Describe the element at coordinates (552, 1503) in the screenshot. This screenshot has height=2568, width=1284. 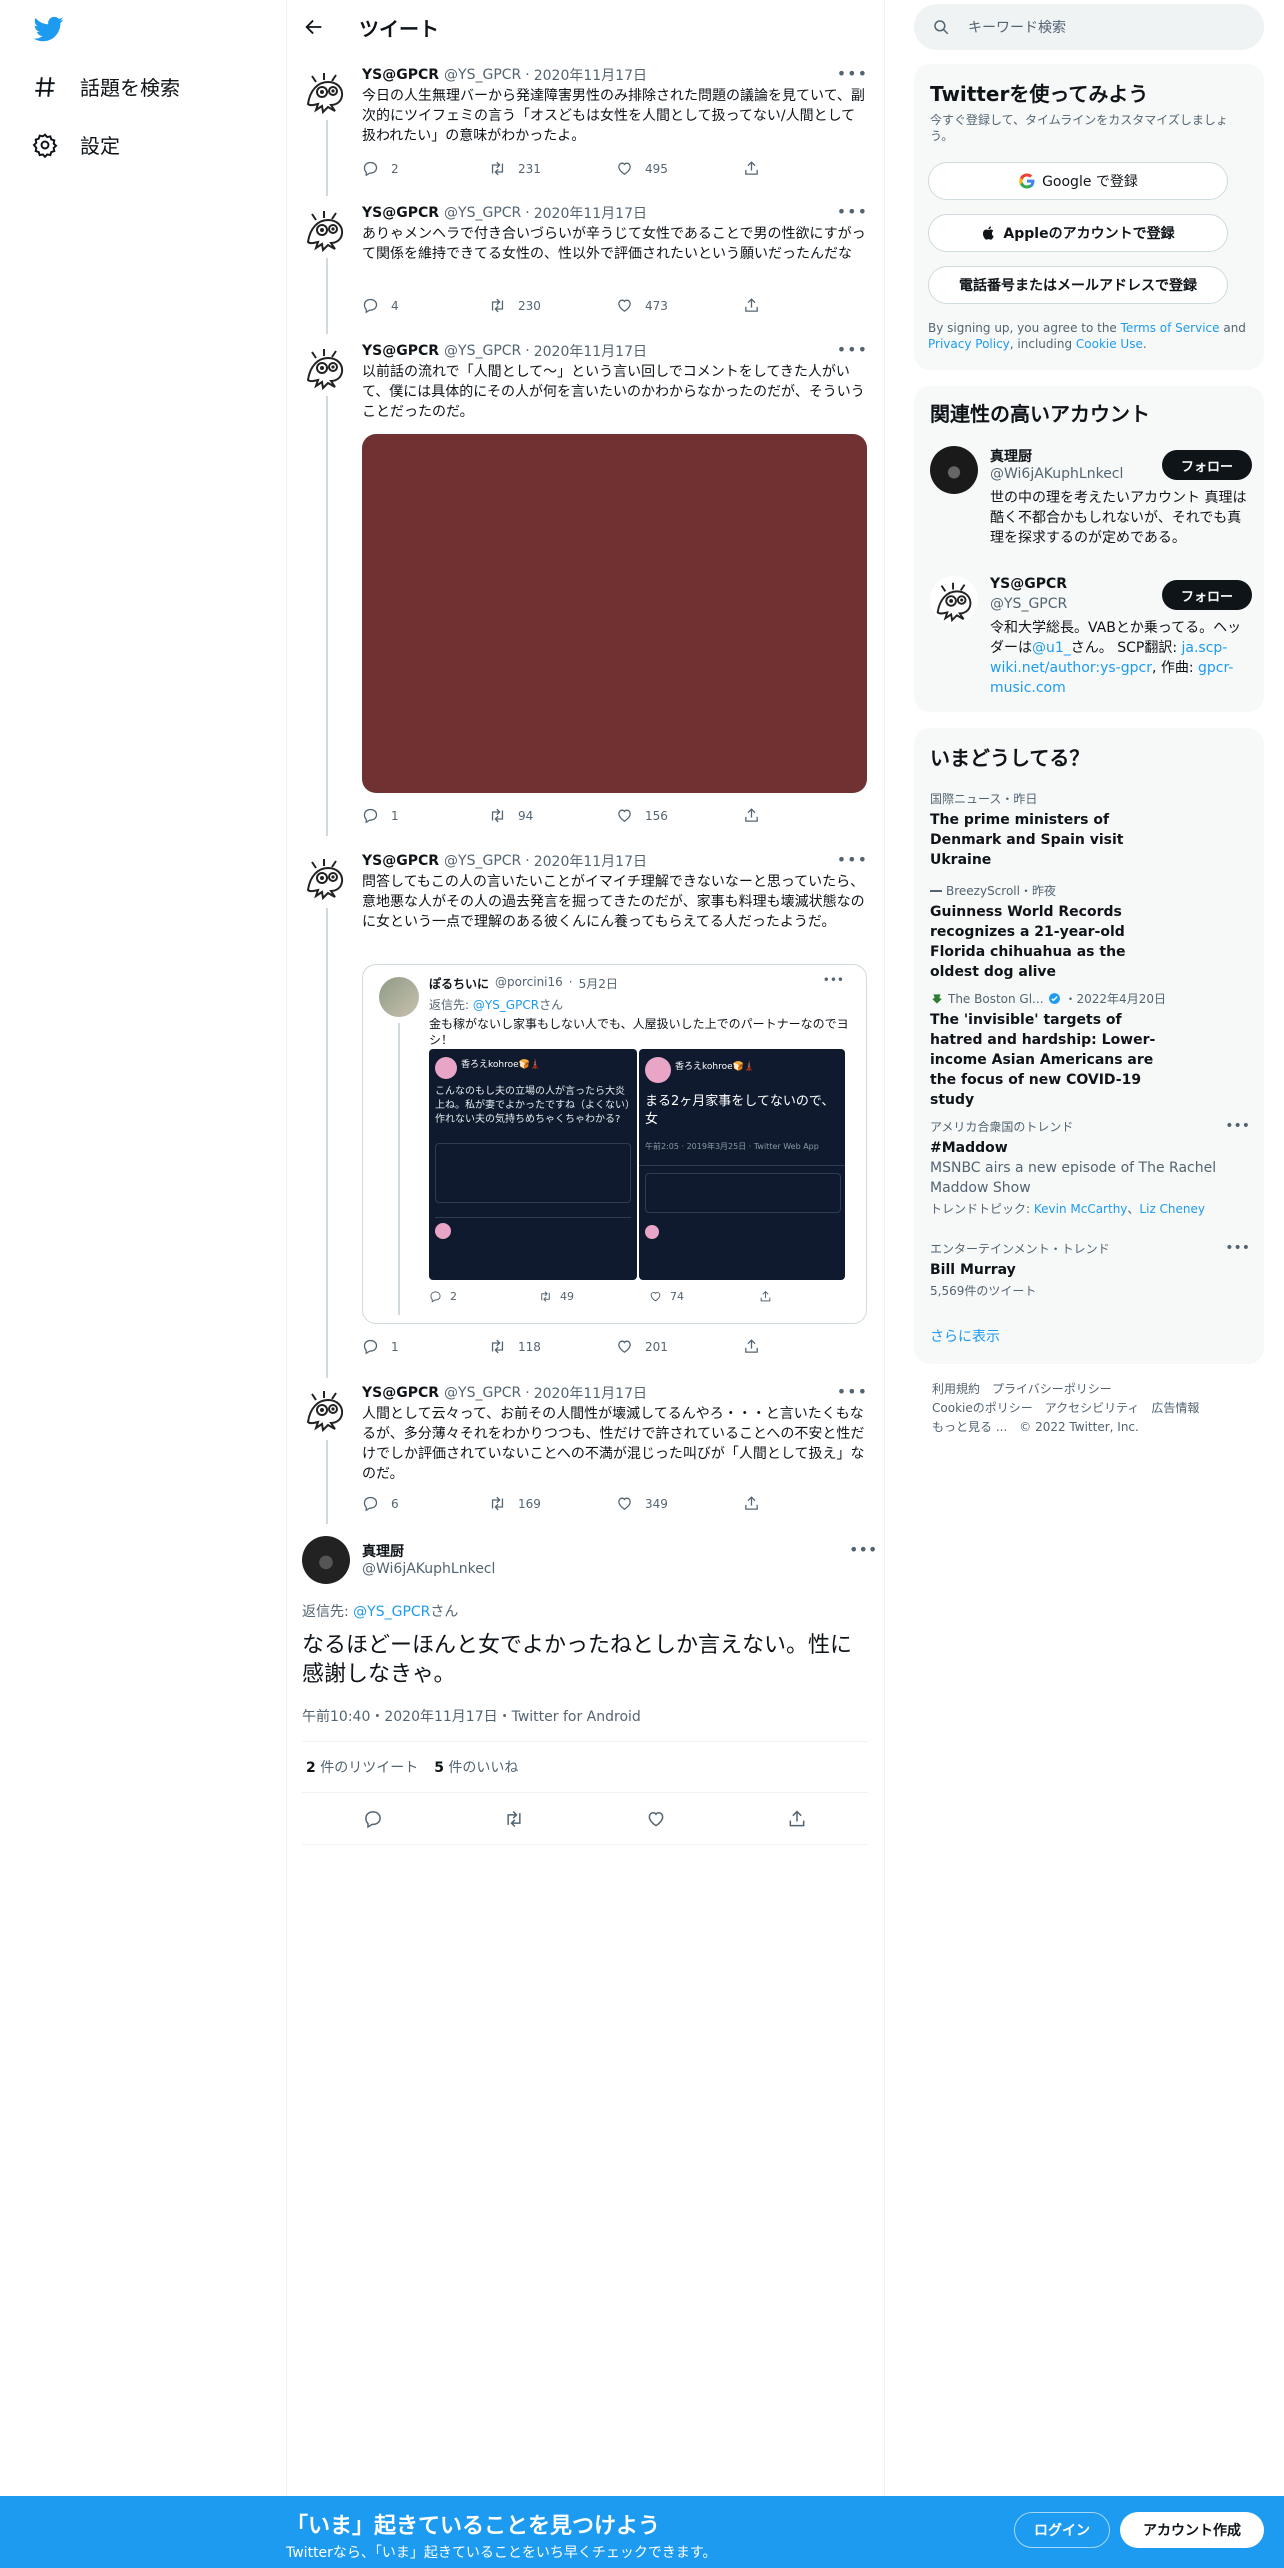
I see `retweet-button: 169` at that location.